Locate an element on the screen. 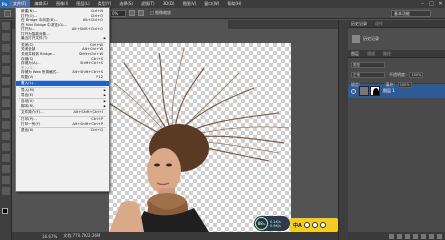 The image size is (445, 240). adjustment-layer-icon is located at coordinates (415, 236).